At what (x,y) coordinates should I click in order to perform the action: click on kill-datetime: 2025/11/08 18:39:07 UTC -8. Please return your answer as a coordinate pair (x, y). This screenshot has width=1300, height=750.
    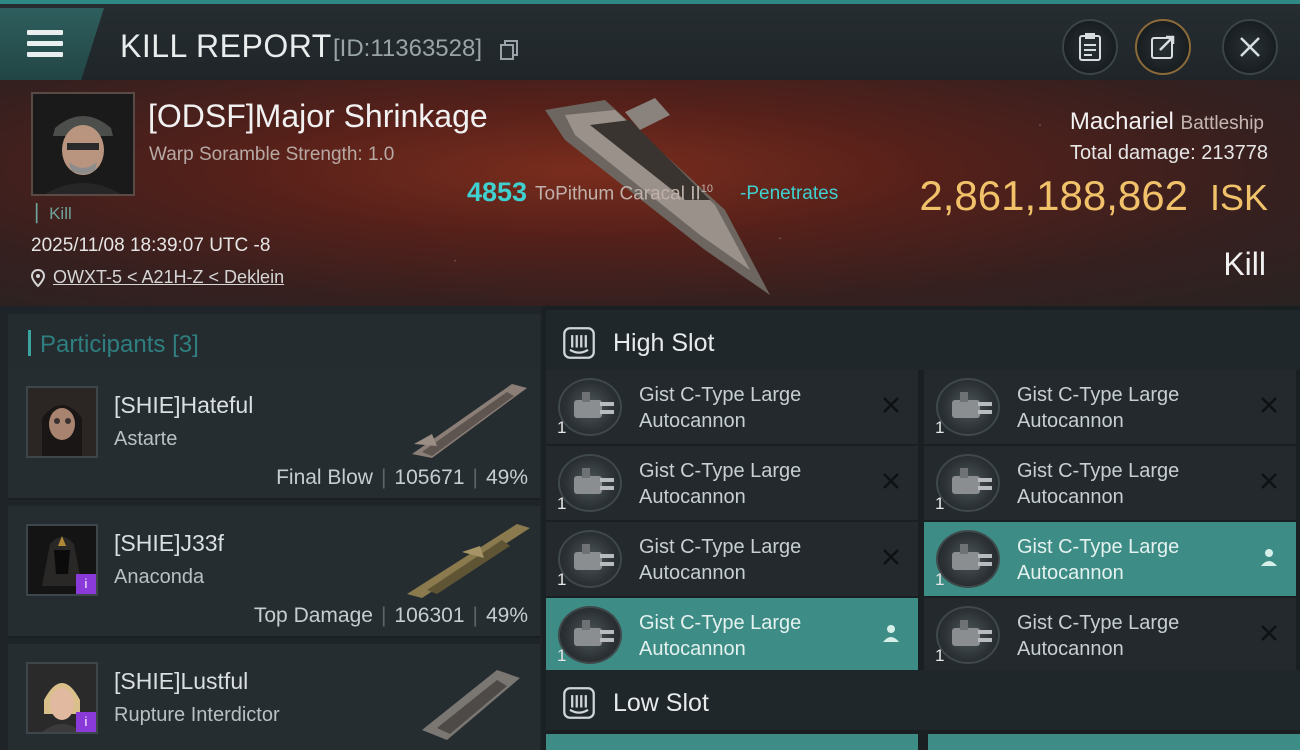
    Looking at the image, I should click on (151, 245).